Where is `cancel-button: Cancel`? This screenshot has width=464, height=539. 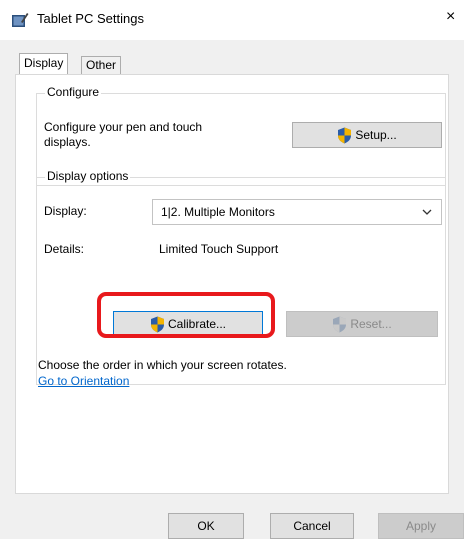 cancel-button: Cancel is located at coordinates (312, 526).